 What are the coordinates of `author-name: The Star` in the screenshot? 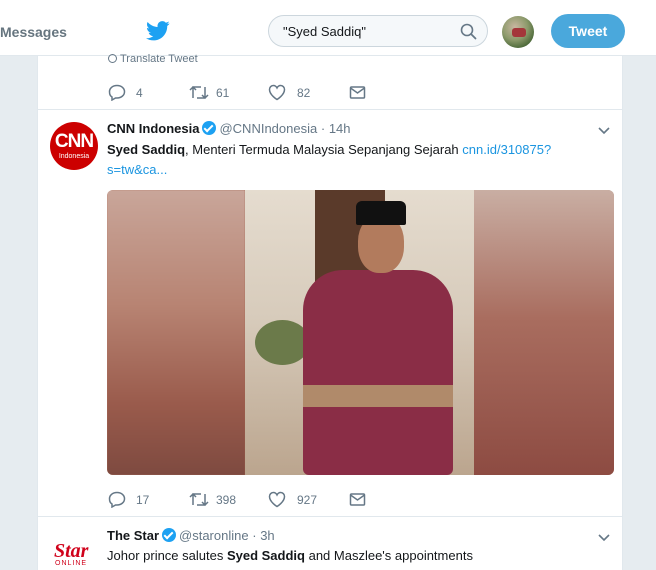 It's located at (133, 535).